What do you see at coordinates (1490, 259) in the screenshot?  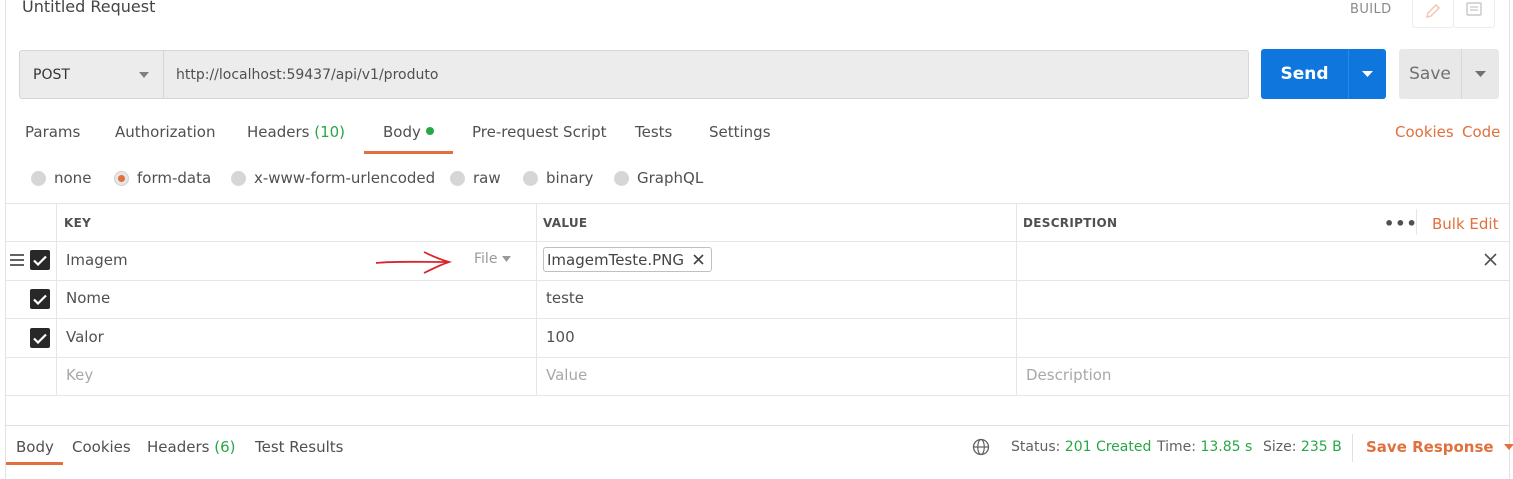 I see `delete-row-icon` at bounding box center [1490, 259].